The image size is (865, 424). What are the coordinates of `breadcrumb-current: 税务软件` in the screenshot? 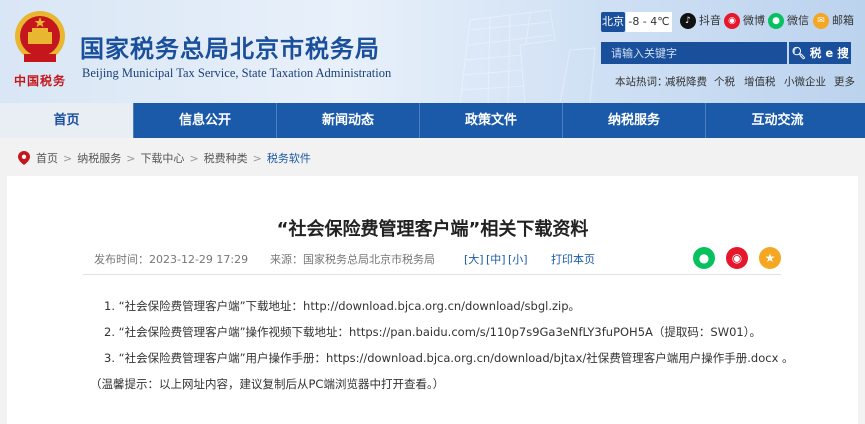 It's located at (289, 158).